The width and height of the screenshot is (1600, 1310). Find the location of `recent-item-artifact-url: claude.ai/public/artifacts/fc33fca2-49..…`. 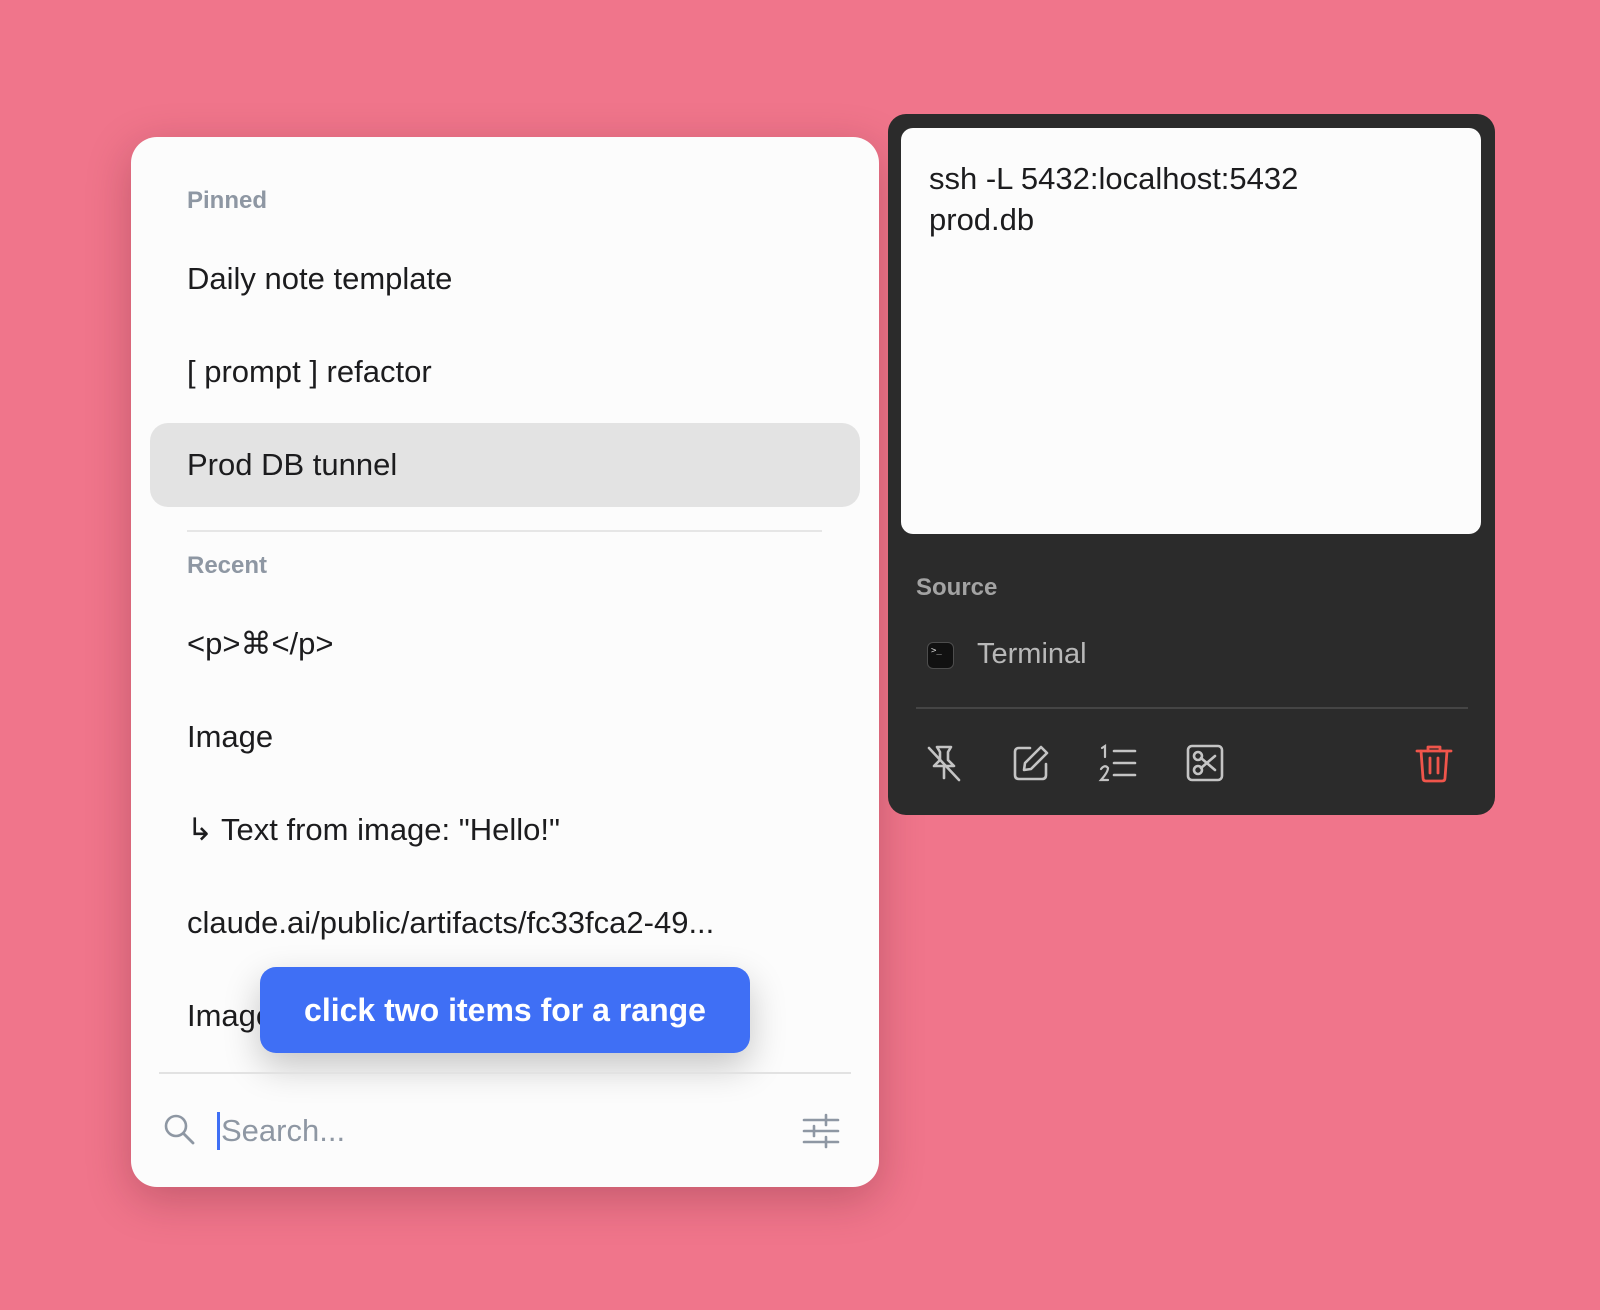

recent-item-artifact-url: claude.ai/public/artifacts/fc33fca2-49..… is located at coordinates (505, 923).